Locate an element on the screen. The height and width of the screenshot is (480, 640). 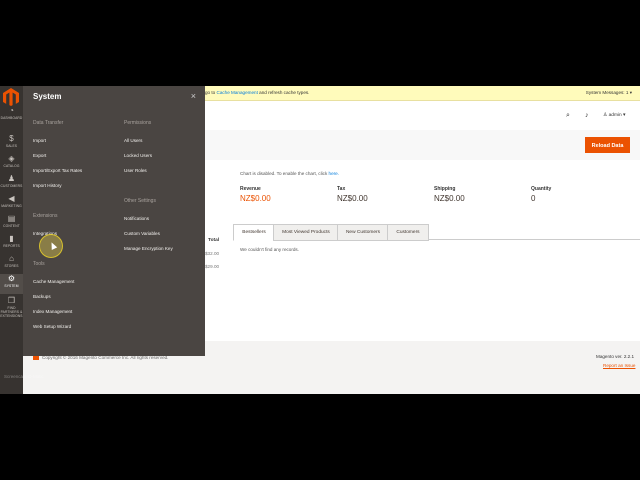
total-value: $32.00 is located at coordinates (212, 253).